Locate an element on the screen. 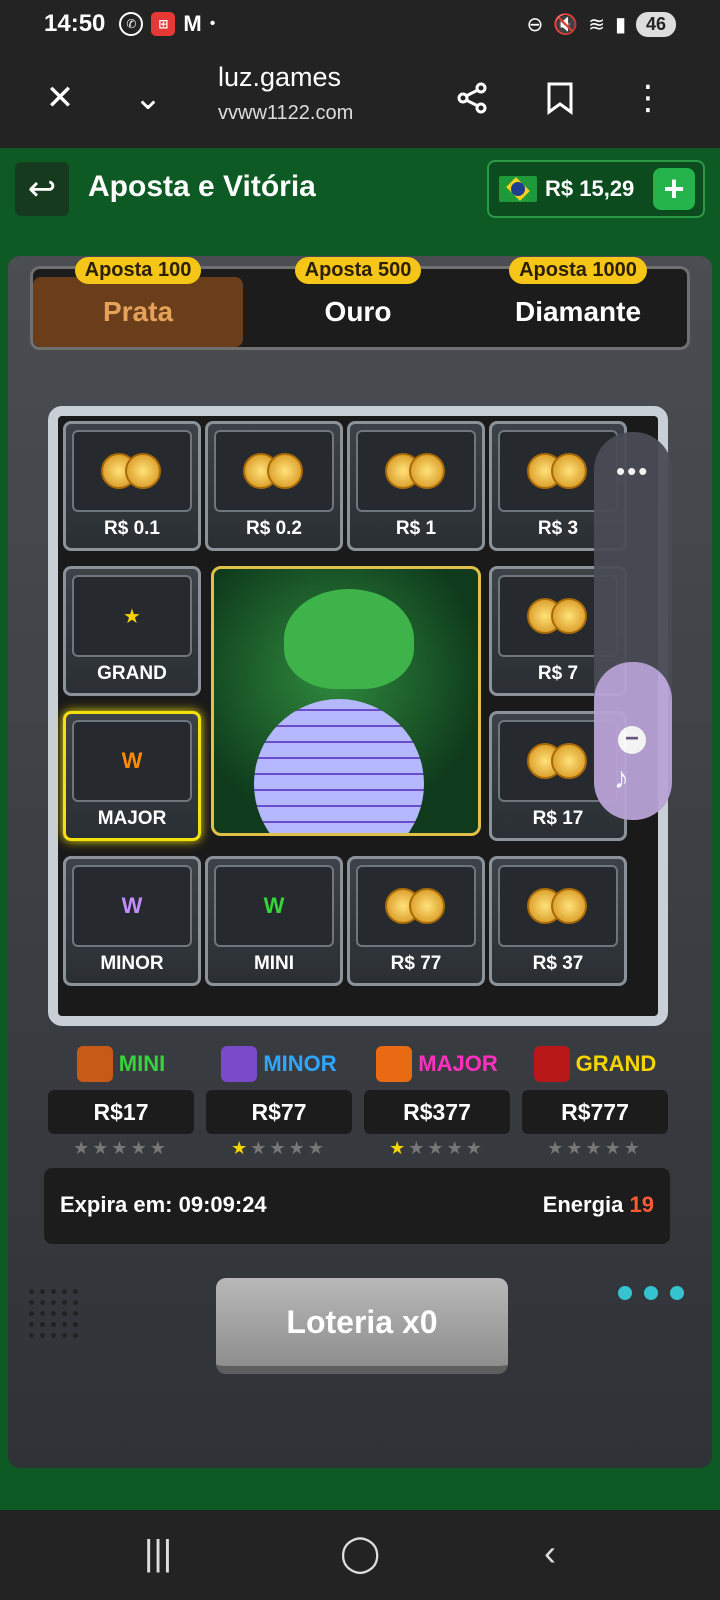 The width and height of the screenshot is (720, 1600). more-vertical-icon: ⋮ is located at coordinates (648, 98).